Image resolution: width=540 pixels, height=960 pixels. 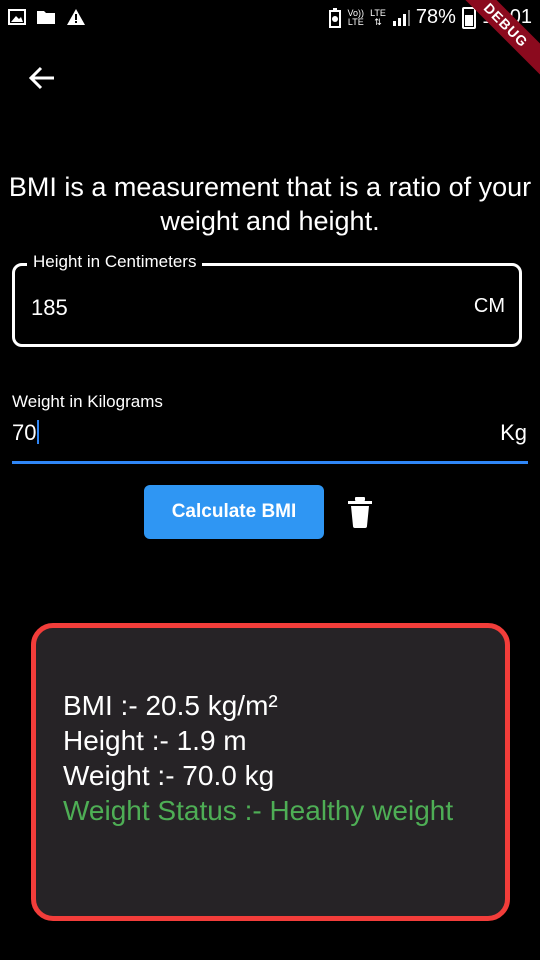 I want to click on weight-field-label: Weight in Kilograms, so click(x=87, y=401).